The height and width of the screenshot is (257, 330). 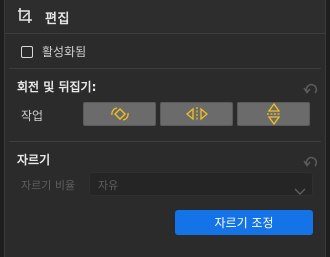 I want to click on rotate-button, so click(x=119, y=114).